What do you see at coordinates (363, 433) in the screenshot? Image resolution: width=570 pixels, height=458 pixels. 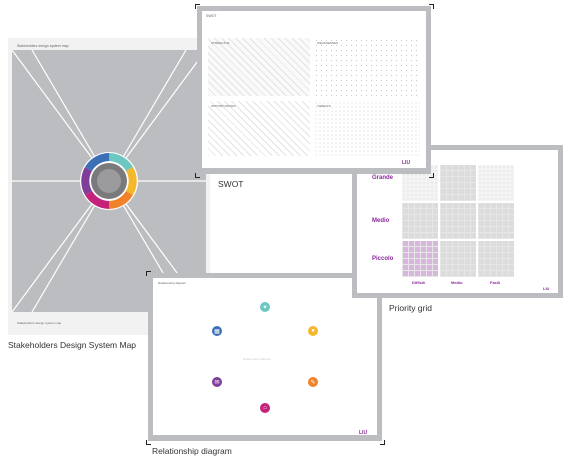 I see `relationship-brand: LIU` at bounding box center [363, 433].